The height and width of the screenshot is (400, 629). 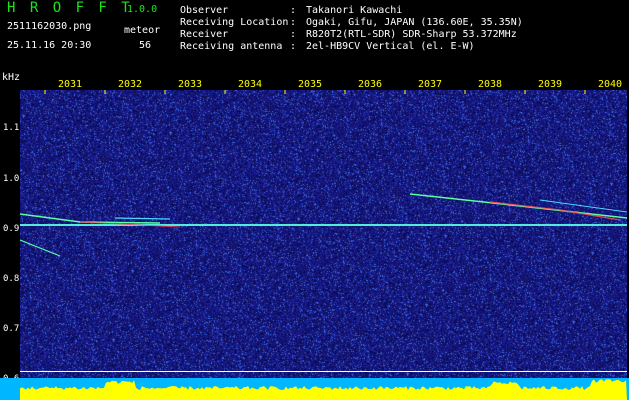 I want to click on y-tick-label: 0.8, so click(x=11, y=279).